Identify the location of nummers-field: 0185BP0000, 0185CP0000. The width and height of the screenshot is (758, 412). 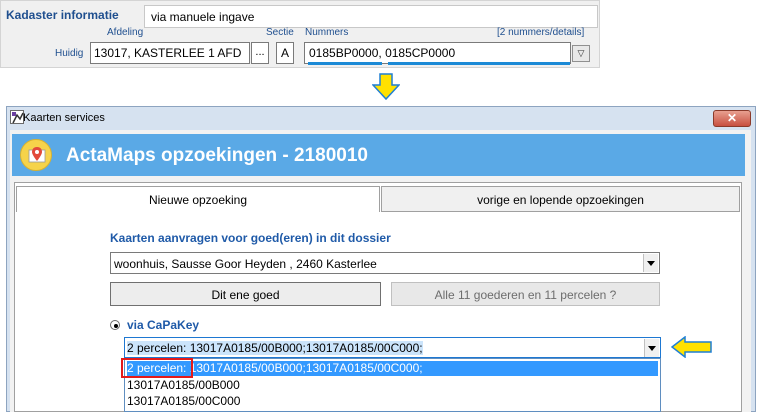
(437, 53).